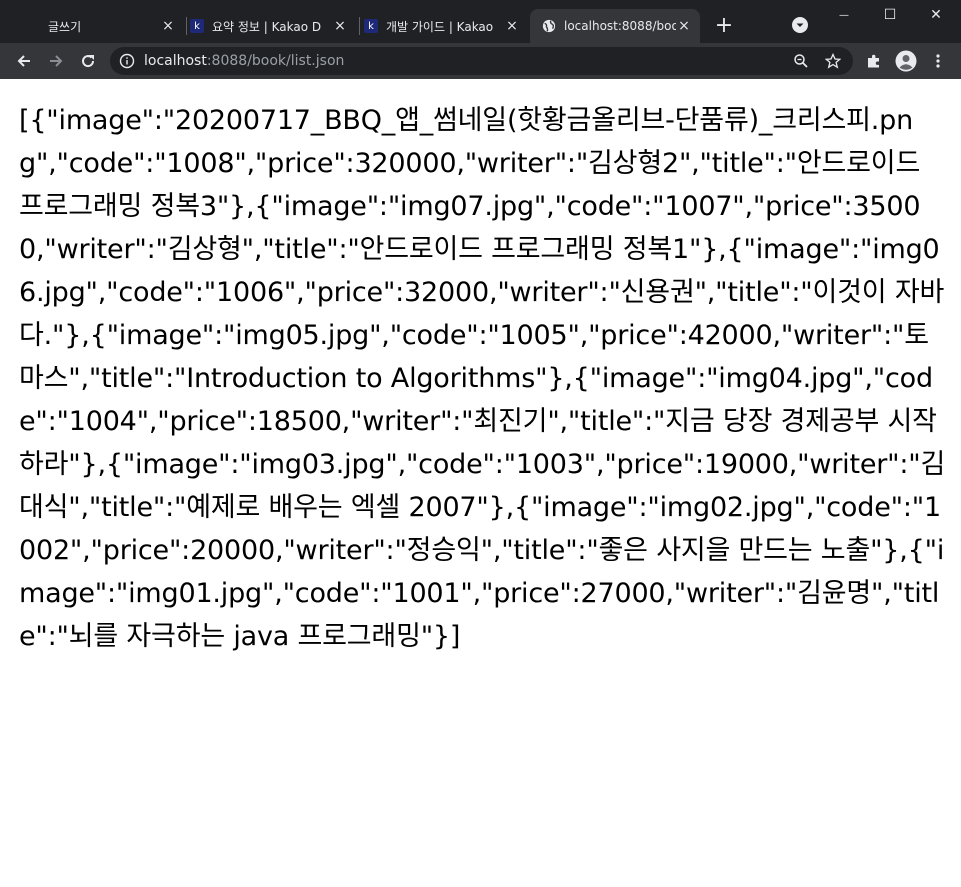  I want to click on info-icon, so click(127, 61).